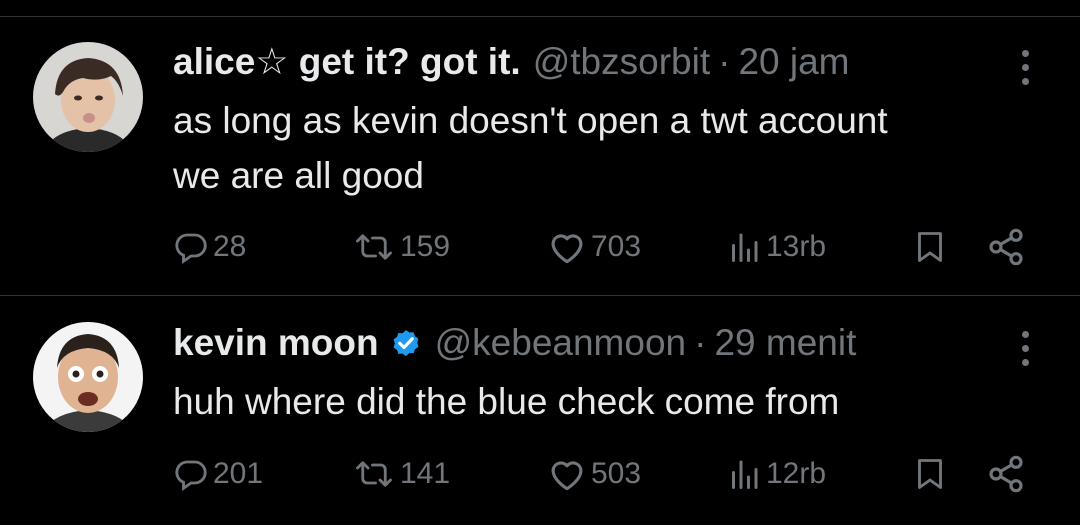  What do you see at coordinates (347, 62) in the screenshot?
I see `display-name: alice☆ get it? got it.` at bounding box center [347, 62].